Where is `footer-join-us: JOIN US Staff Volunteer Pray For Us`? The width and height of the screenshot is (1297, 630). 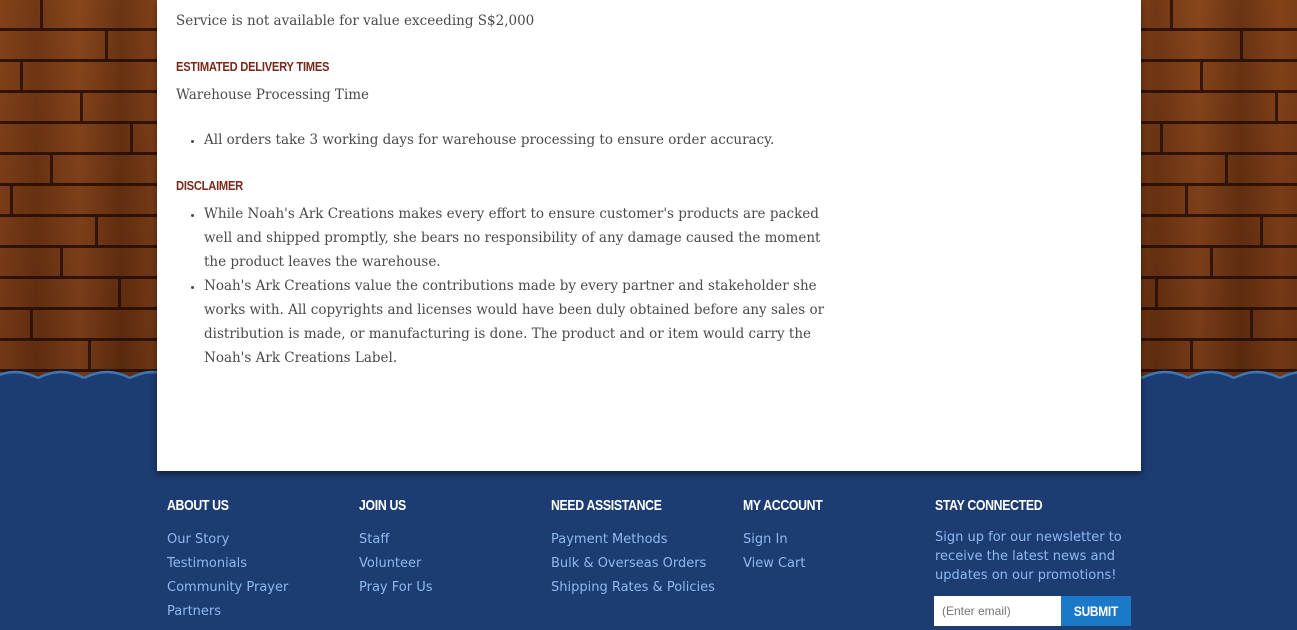
footer-join-us: JOIN US Staff Volunteer Pray For Us is located at coordinates (395, 548).